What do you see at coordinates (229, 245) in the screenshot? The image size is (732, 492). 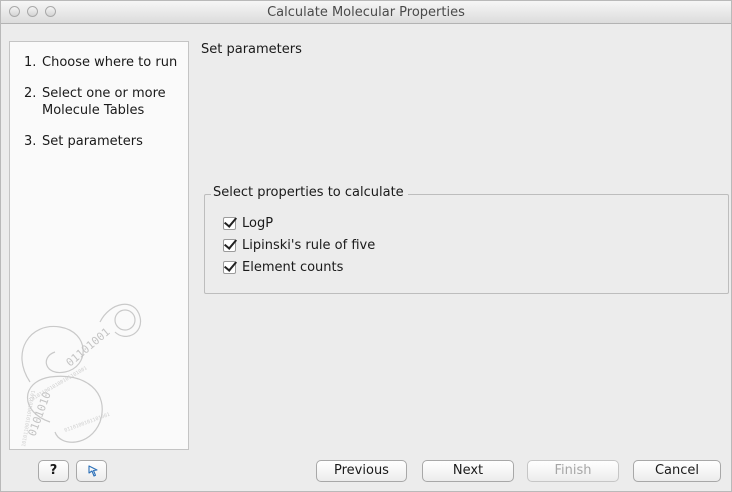 I see `lipinski-checkbox` at bounding box center [229, 245].